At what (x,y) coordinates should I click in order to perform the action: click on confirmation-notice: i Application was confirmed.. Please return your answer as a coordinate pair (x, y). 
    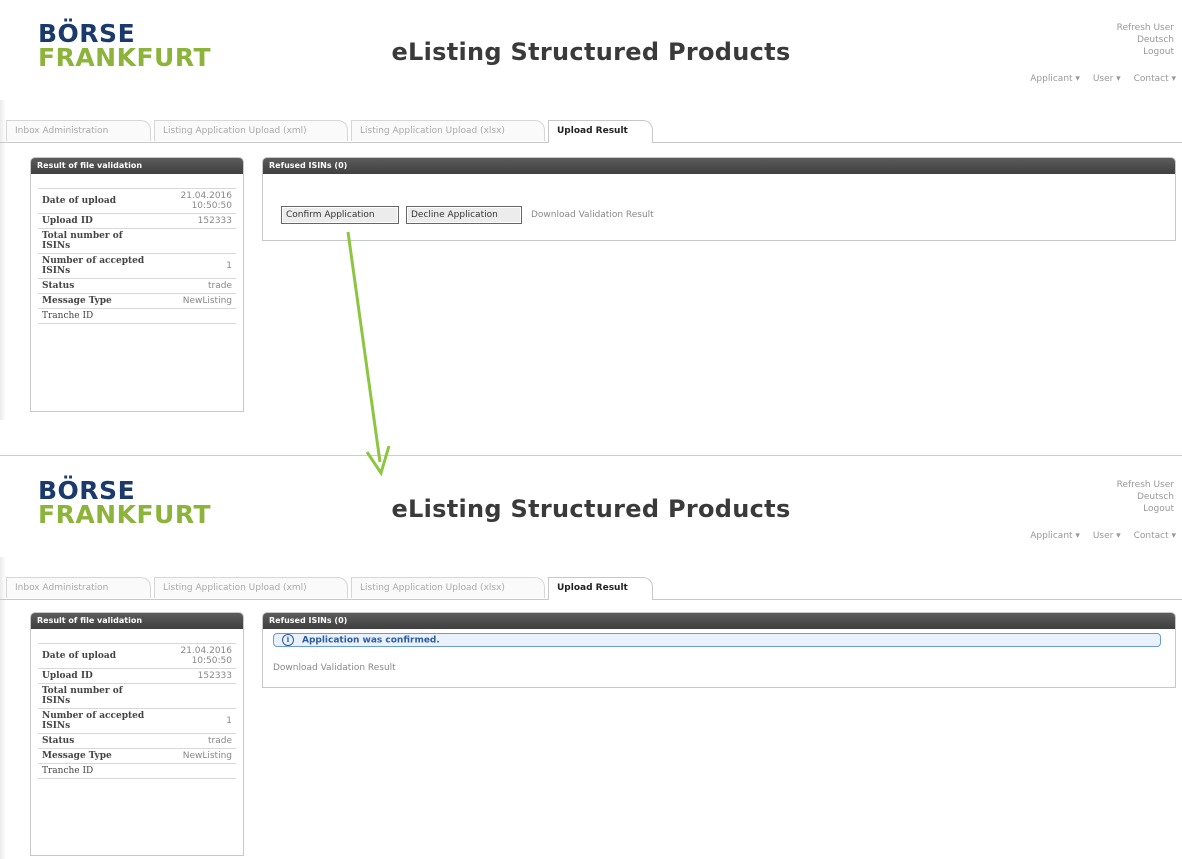
    Looking at the image, I should click on (717, 640).